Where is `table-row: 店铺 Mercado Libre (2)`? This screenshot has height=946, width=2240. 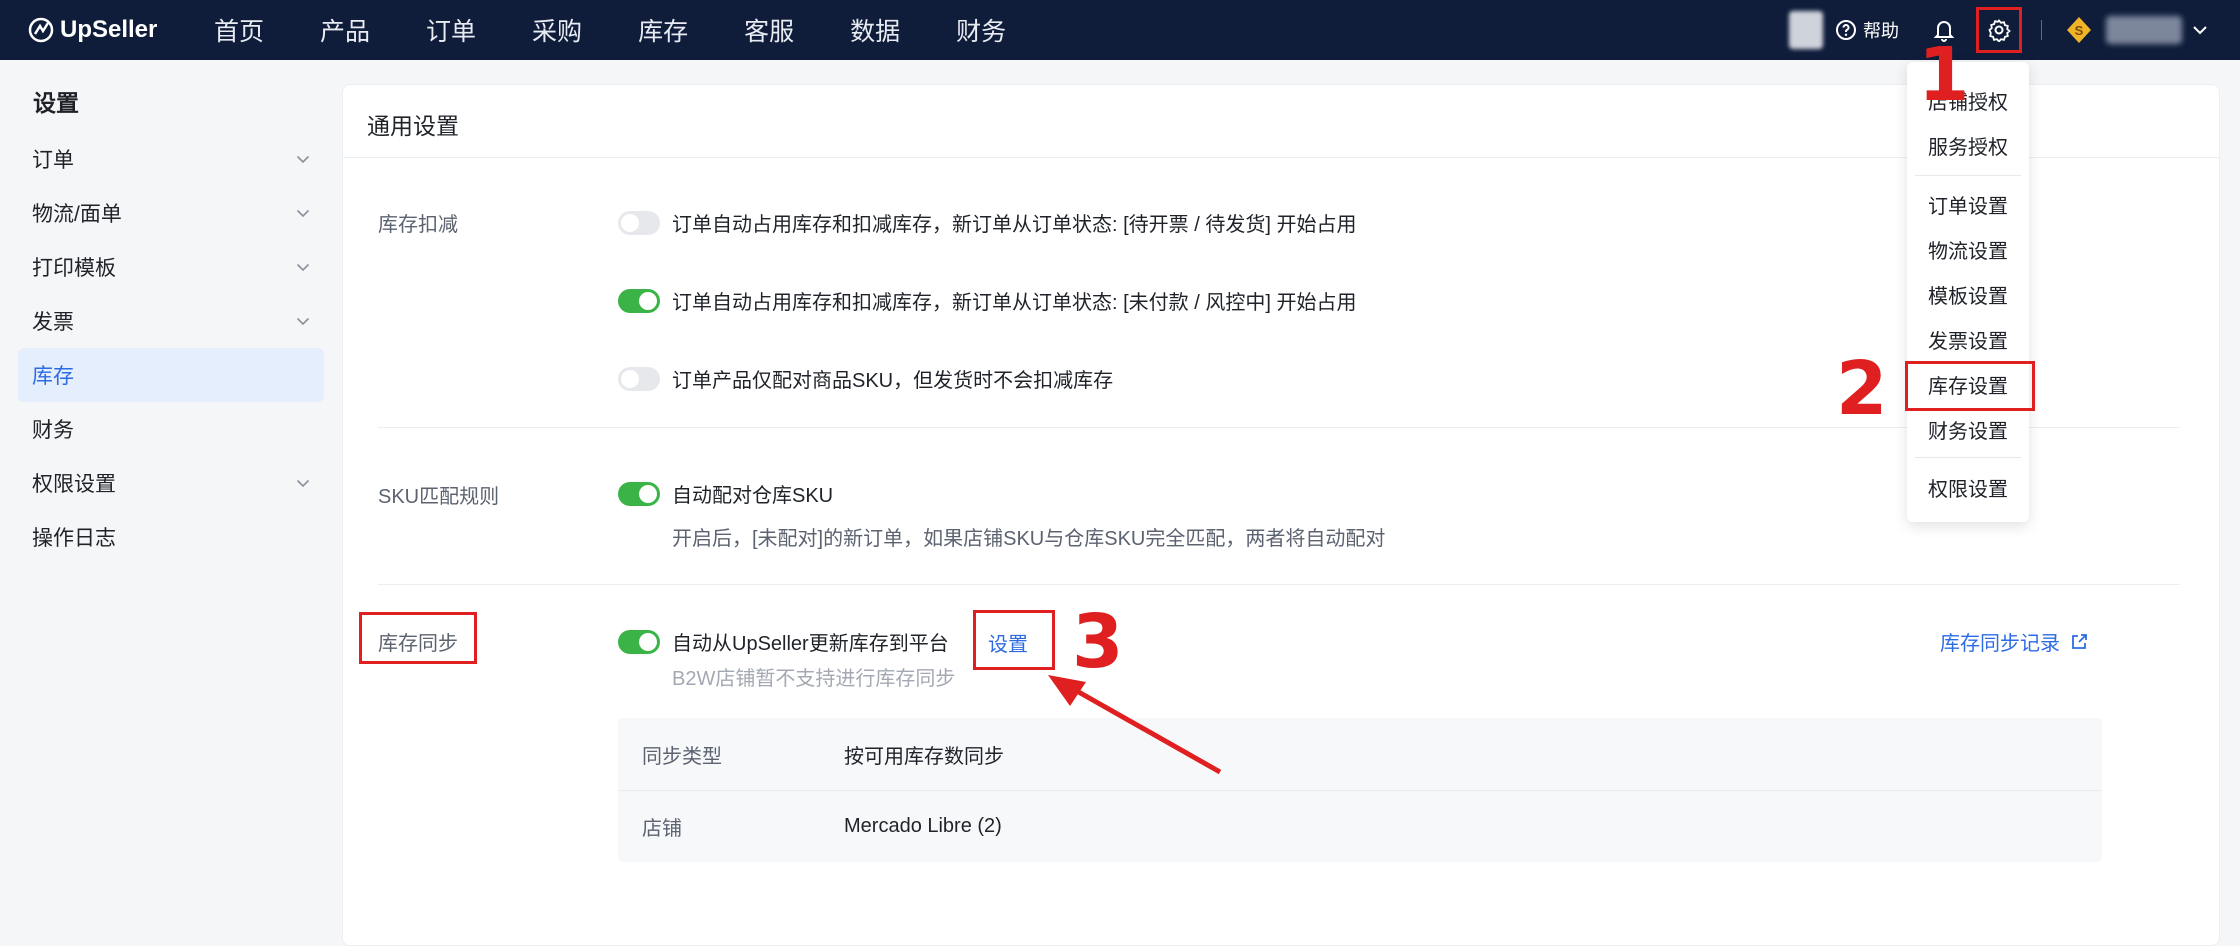
table-row: 店铺 Mercado Libre (2) is located at coordinates (1360, 826).